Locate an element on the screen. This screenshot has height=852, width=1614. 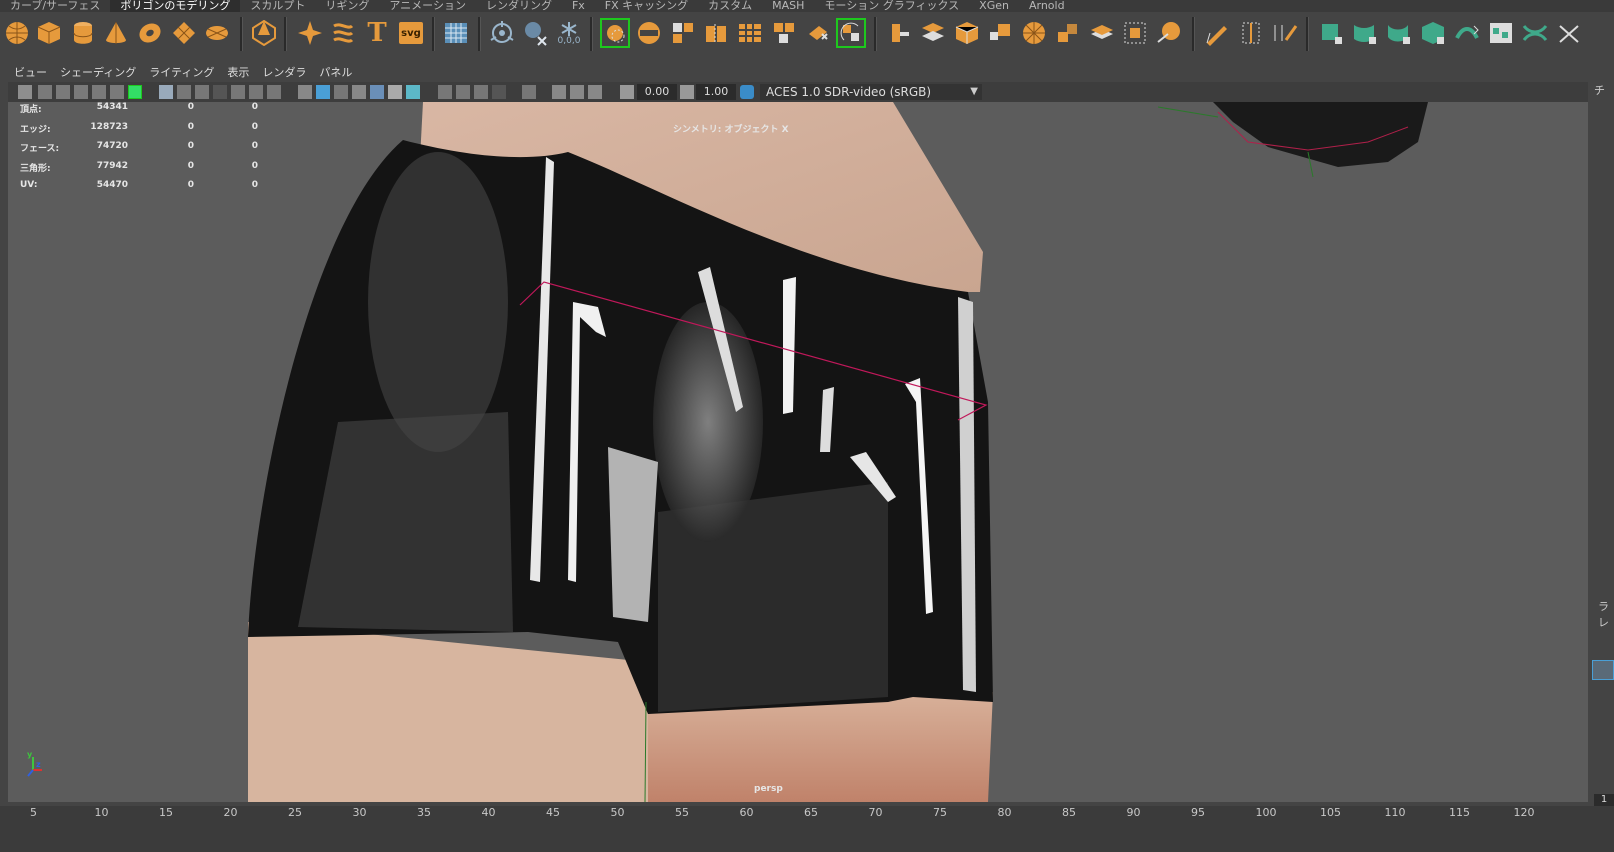
cone-icon is located at coordinates (116, 33).